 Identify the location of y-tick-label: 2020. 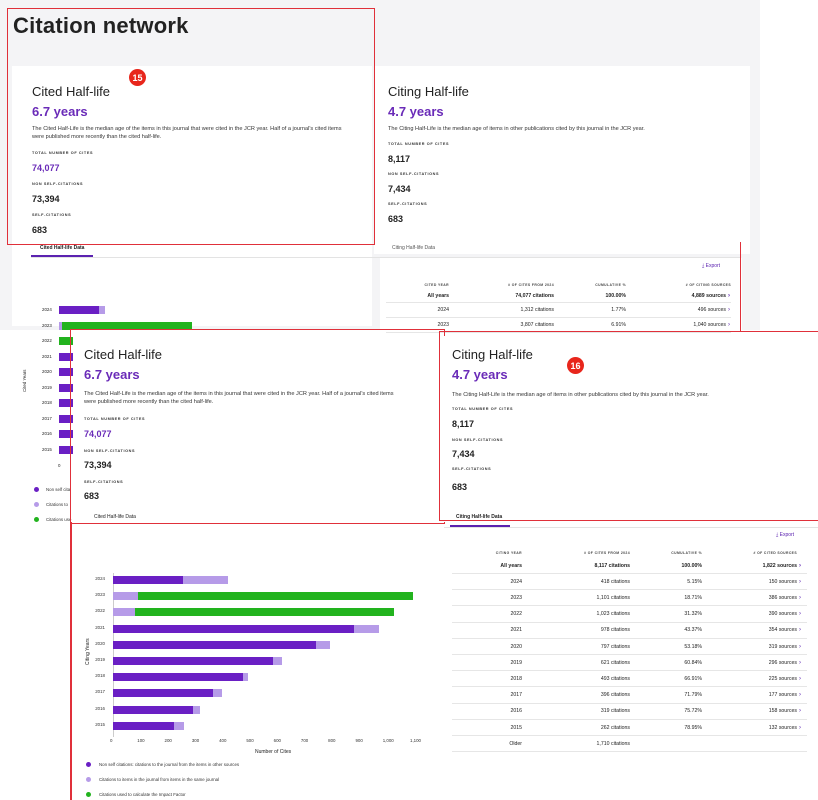
(47, 371).